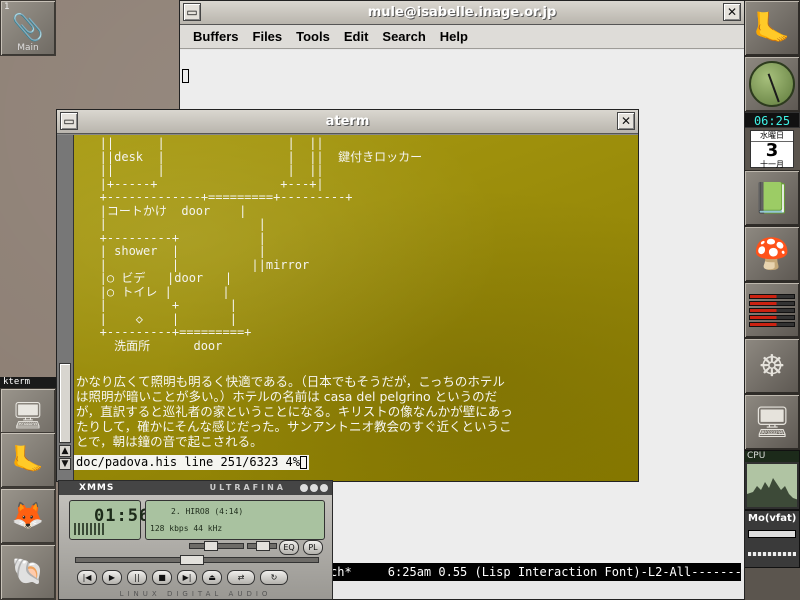  Describe the element at coordinates (97, 488) in the screenshot. I see `xmms-title: XMMS` at that location.